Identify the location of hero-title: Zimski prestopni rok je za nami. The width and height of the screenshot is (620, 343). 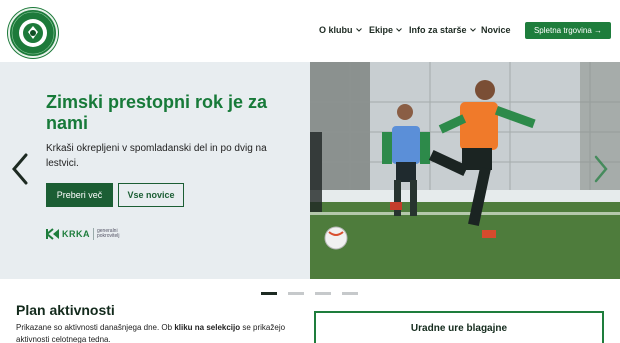
(157, 112).